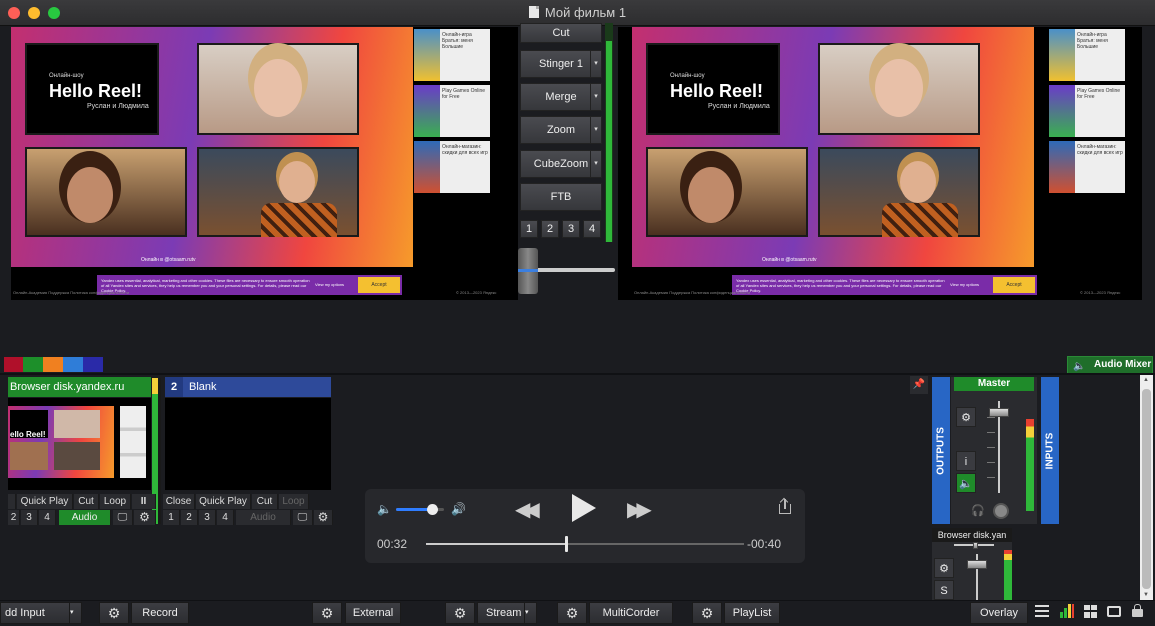 The width and height of the screenshot is (1155, 626). I want to click on camera-icon, so click(1114, 611).